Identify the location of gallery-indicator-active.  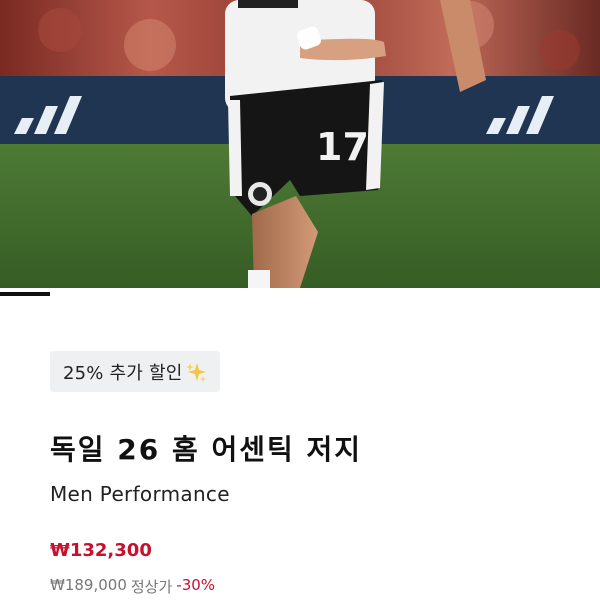
(25, 294).